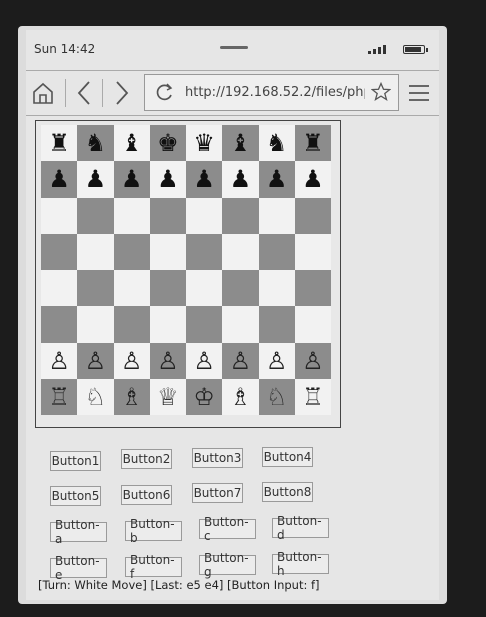  Describe the element at coordinates (204, 324) in the screenshot. I see `square-e3` at that location.